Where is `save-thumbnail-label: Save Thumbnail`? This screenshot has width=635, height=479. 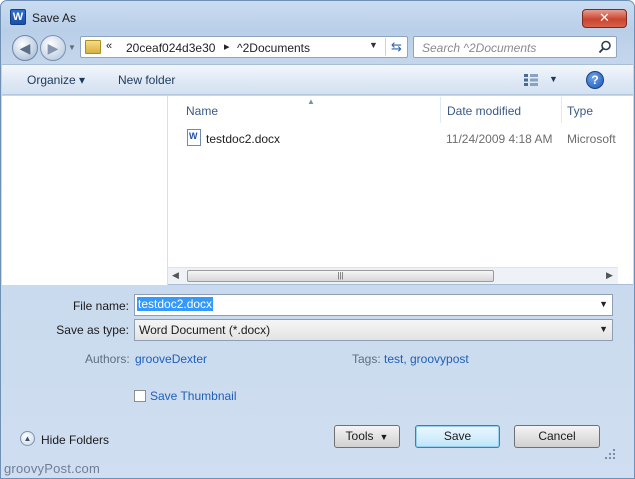 save-thumbnail-label: Save Thumbnail is located at coordinates (193, 396).